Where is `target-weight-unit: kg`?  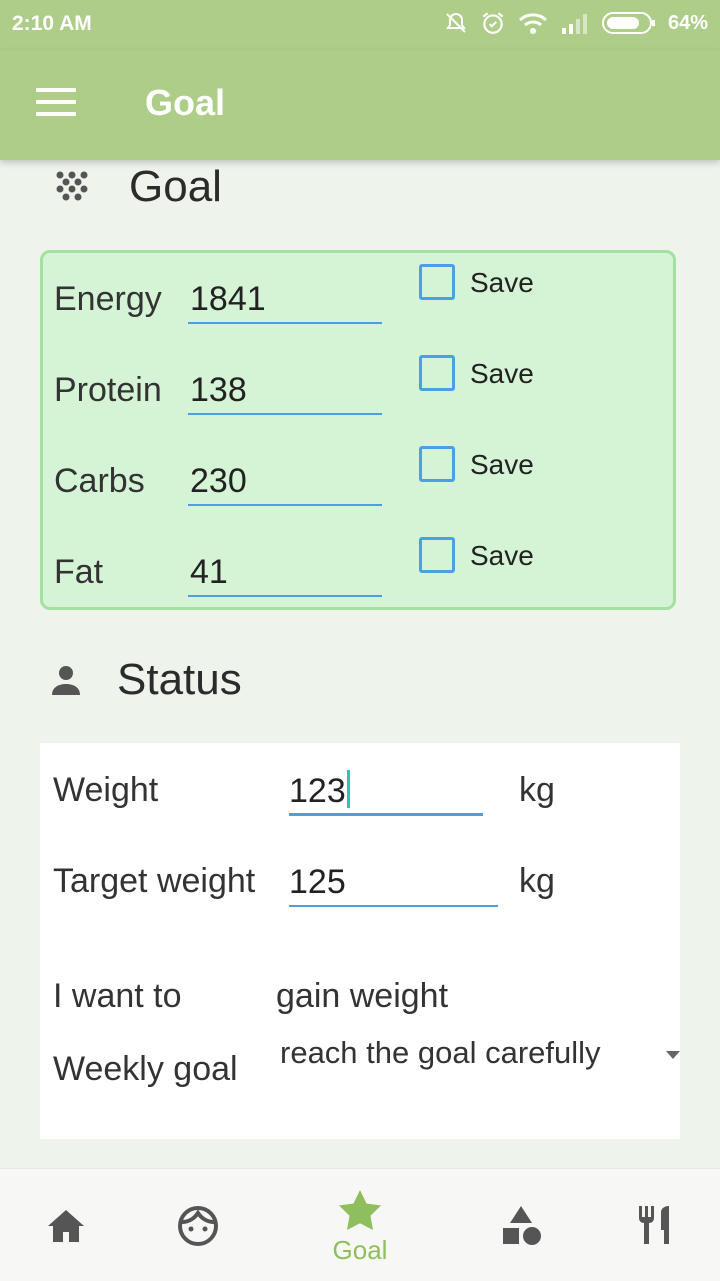
target-weight-unit: kg is located at coordinates (537, 881).